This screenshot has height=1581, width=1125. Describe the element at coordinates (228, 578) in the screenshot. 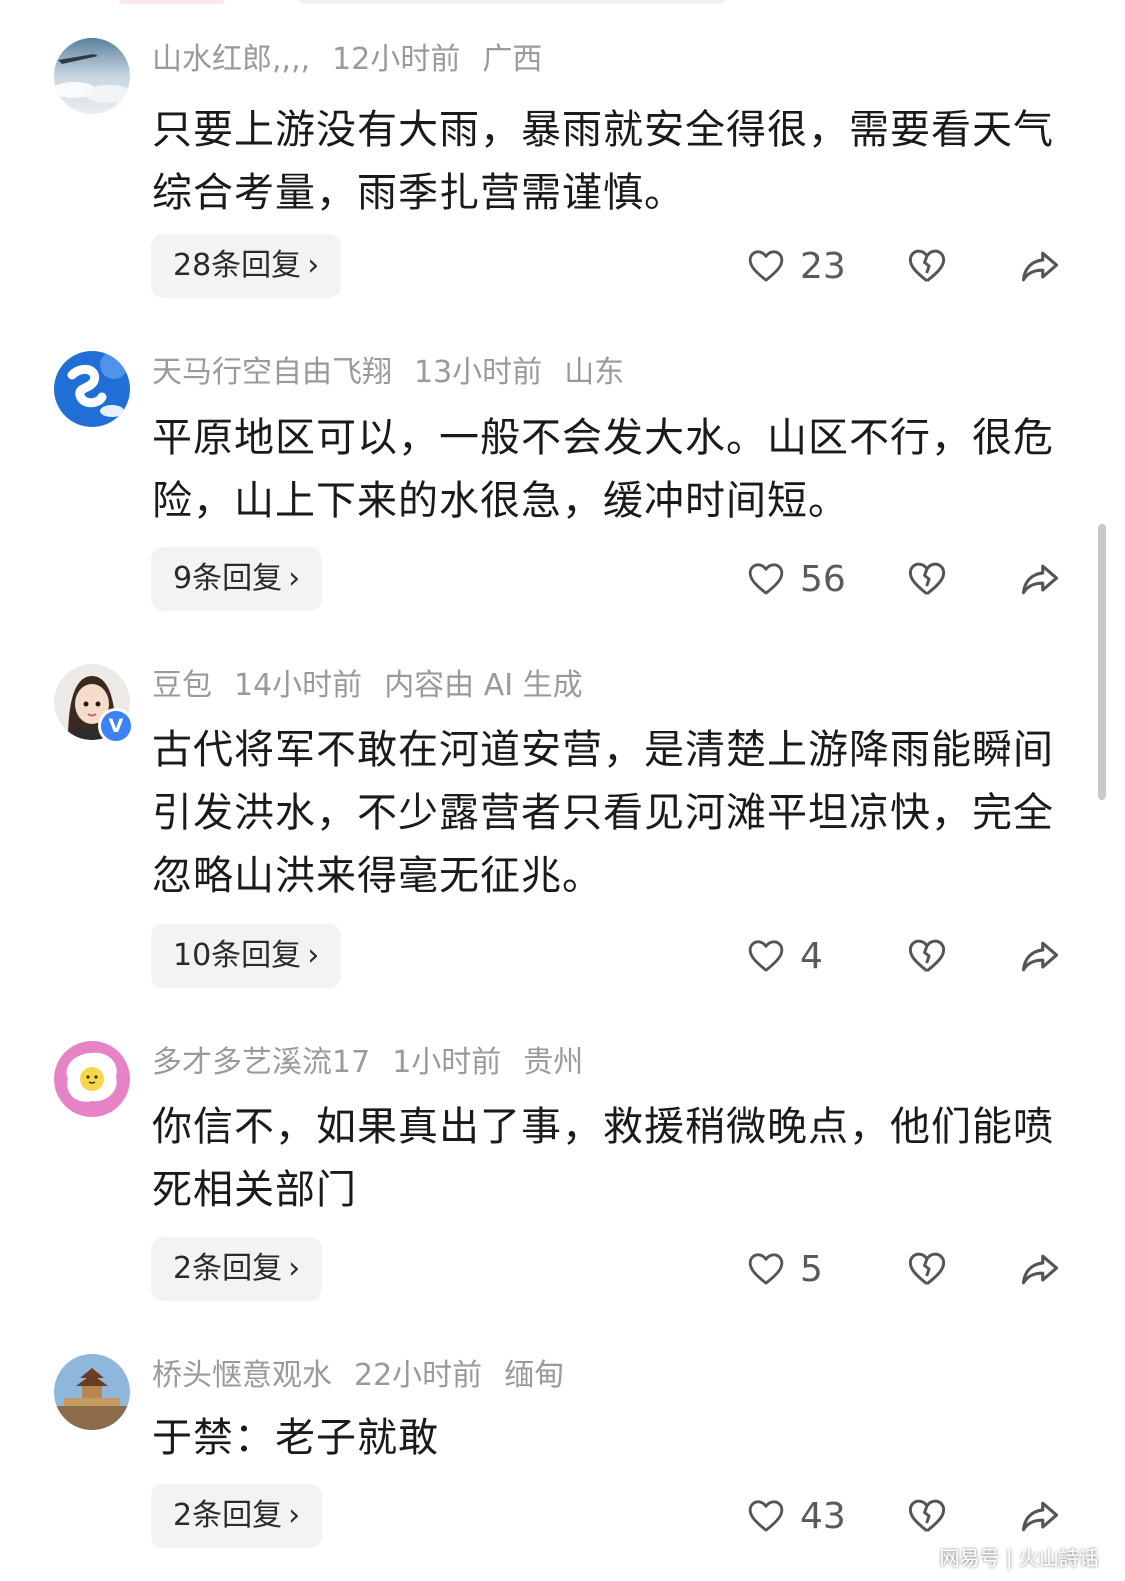

I see `reply-count-label: 9条回复` at that location.